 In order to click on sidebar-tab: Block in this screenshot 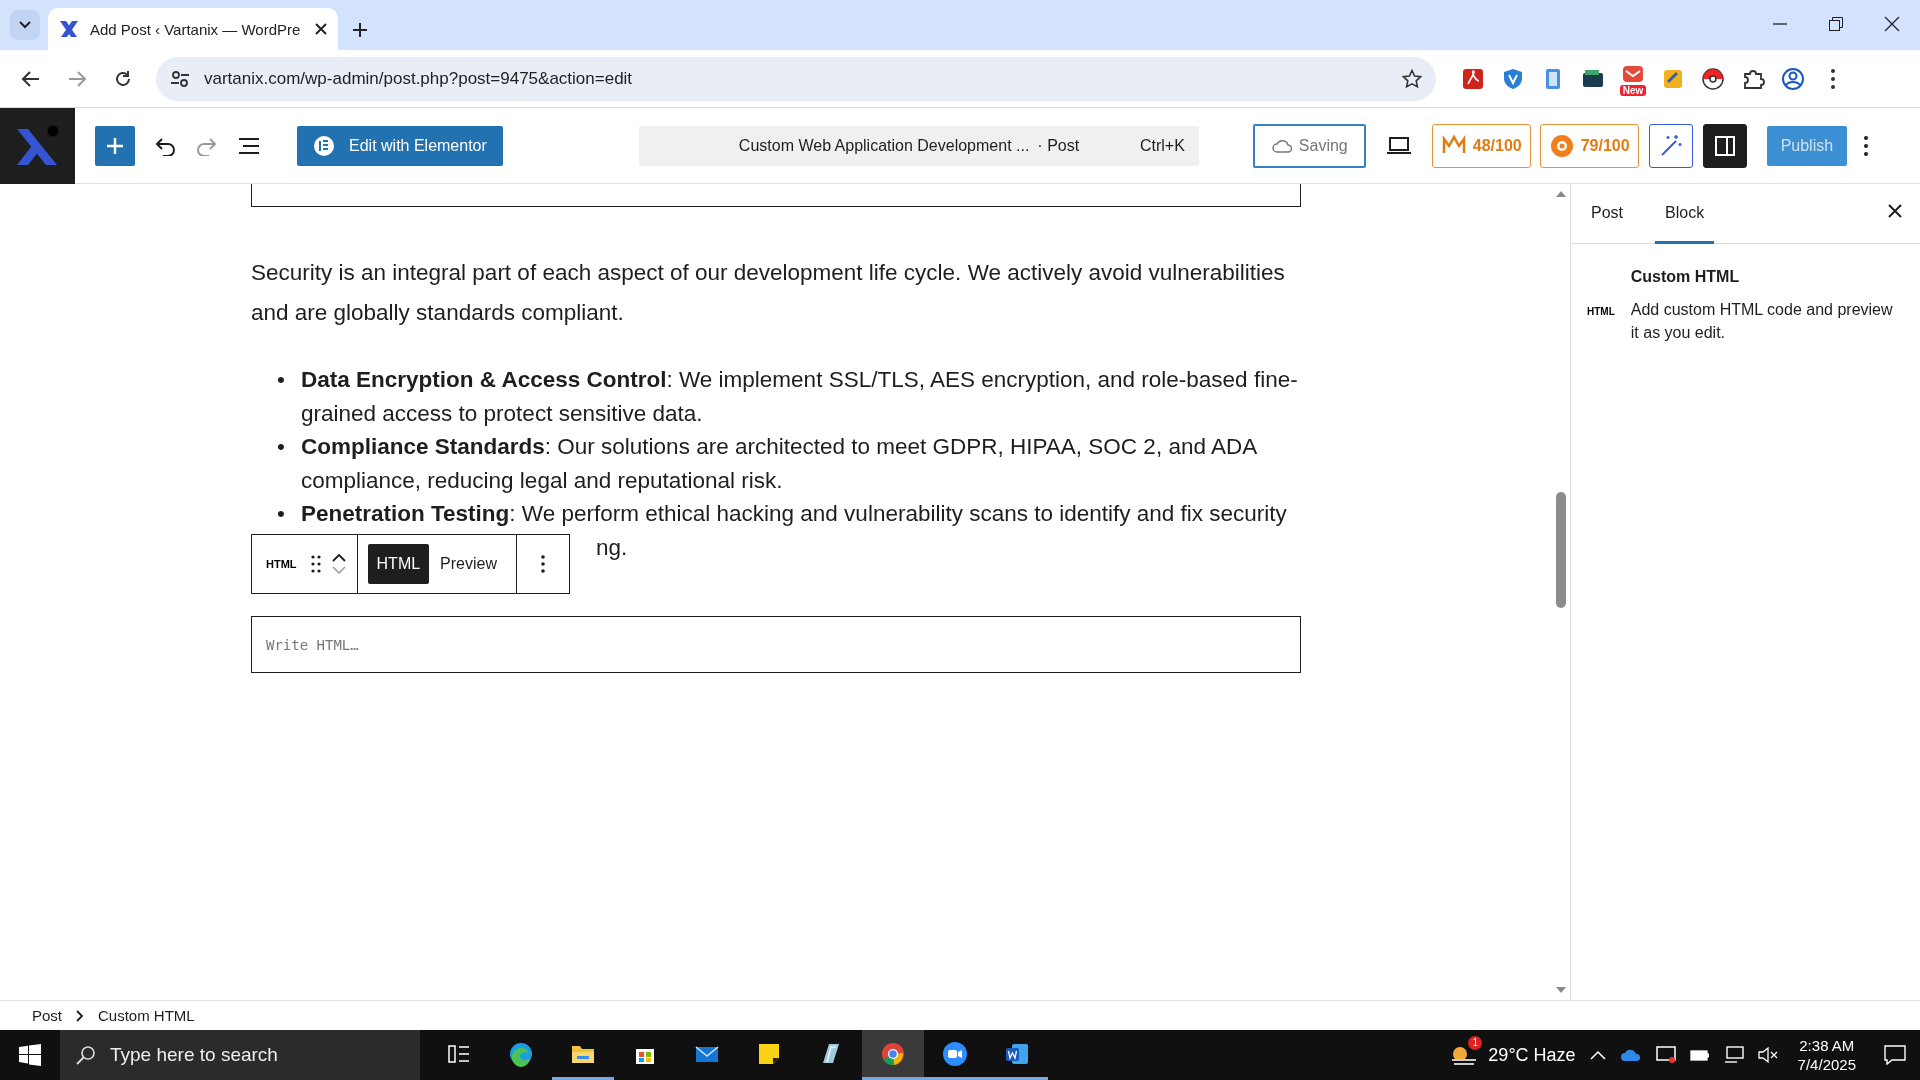, I will do `click(1685, 214)`.